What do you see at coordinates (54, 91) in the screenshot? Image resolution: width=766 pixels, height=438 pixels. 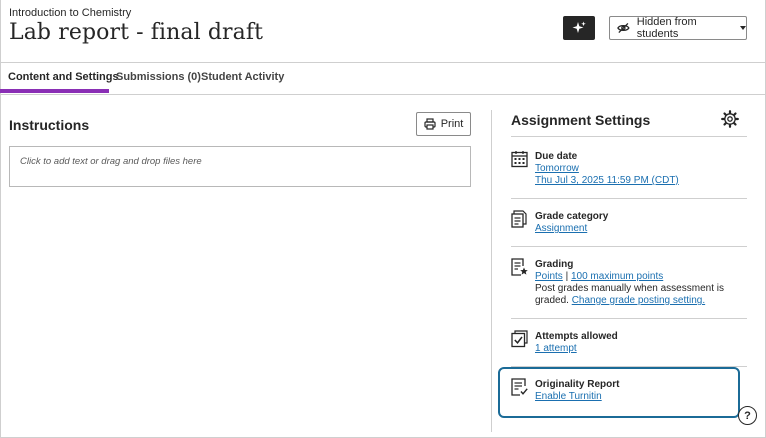 I see `active-tab-indicator` at bounding box center [54, 91].